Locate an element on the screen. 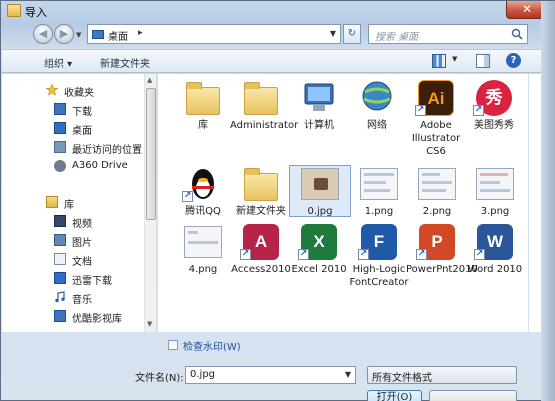 This screenshot has width=555, height=401. file-name: 网络 is located at coordinates (377, 125).